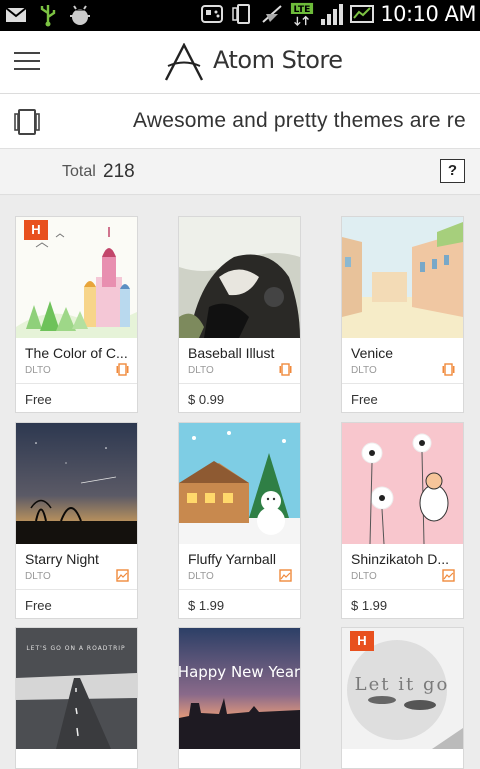 The width and height of the screenshot is (480, 769). I want to click on total-count: 218, so click(119, 171).